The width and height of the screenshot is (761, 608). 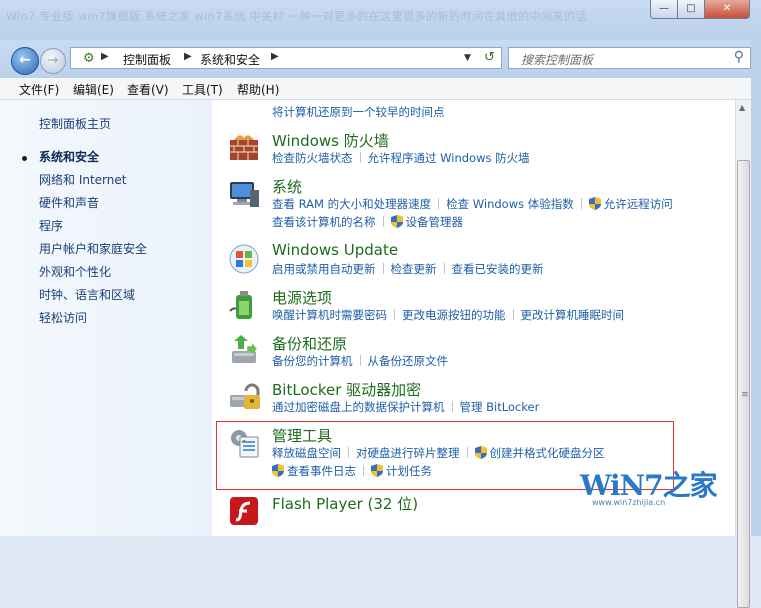 I want to click on task-link: 对硬盘进行碎片整理, so click(x=408, y=453).